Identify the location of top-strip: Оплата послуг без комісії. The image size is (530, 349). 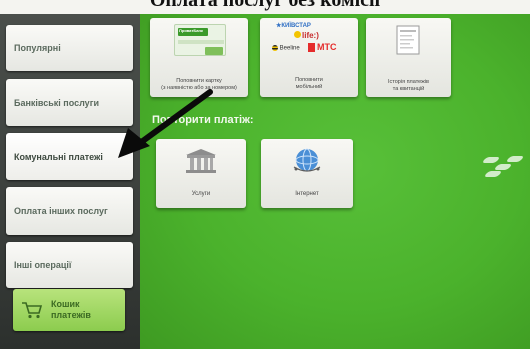
(265, 7).